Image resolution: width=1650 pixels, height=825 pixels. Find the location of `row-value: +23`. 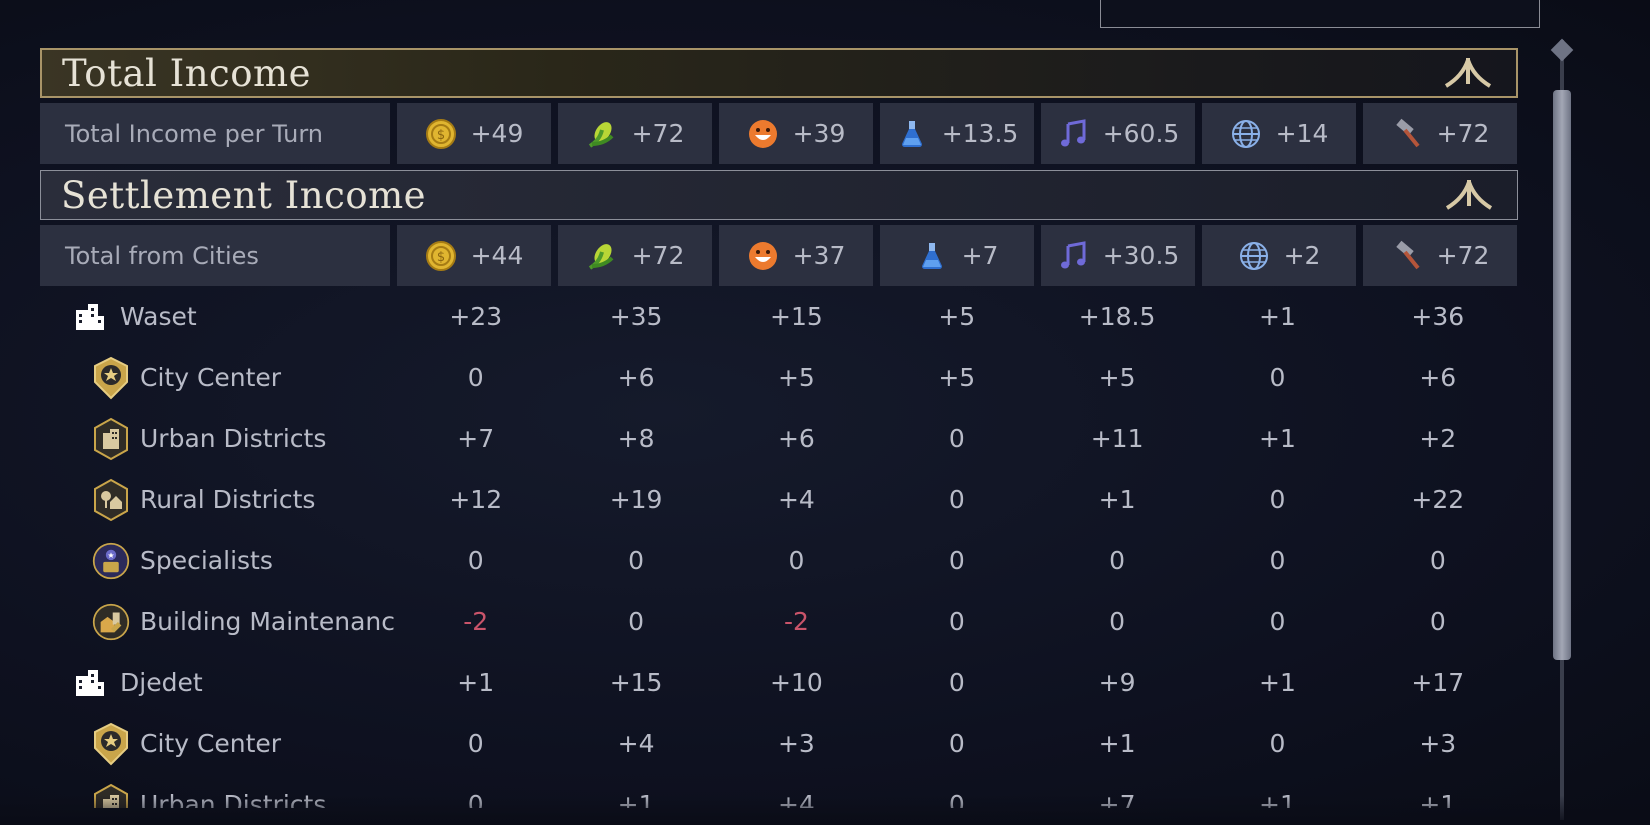

row-value: +23 is located at coordinates (476, 316).